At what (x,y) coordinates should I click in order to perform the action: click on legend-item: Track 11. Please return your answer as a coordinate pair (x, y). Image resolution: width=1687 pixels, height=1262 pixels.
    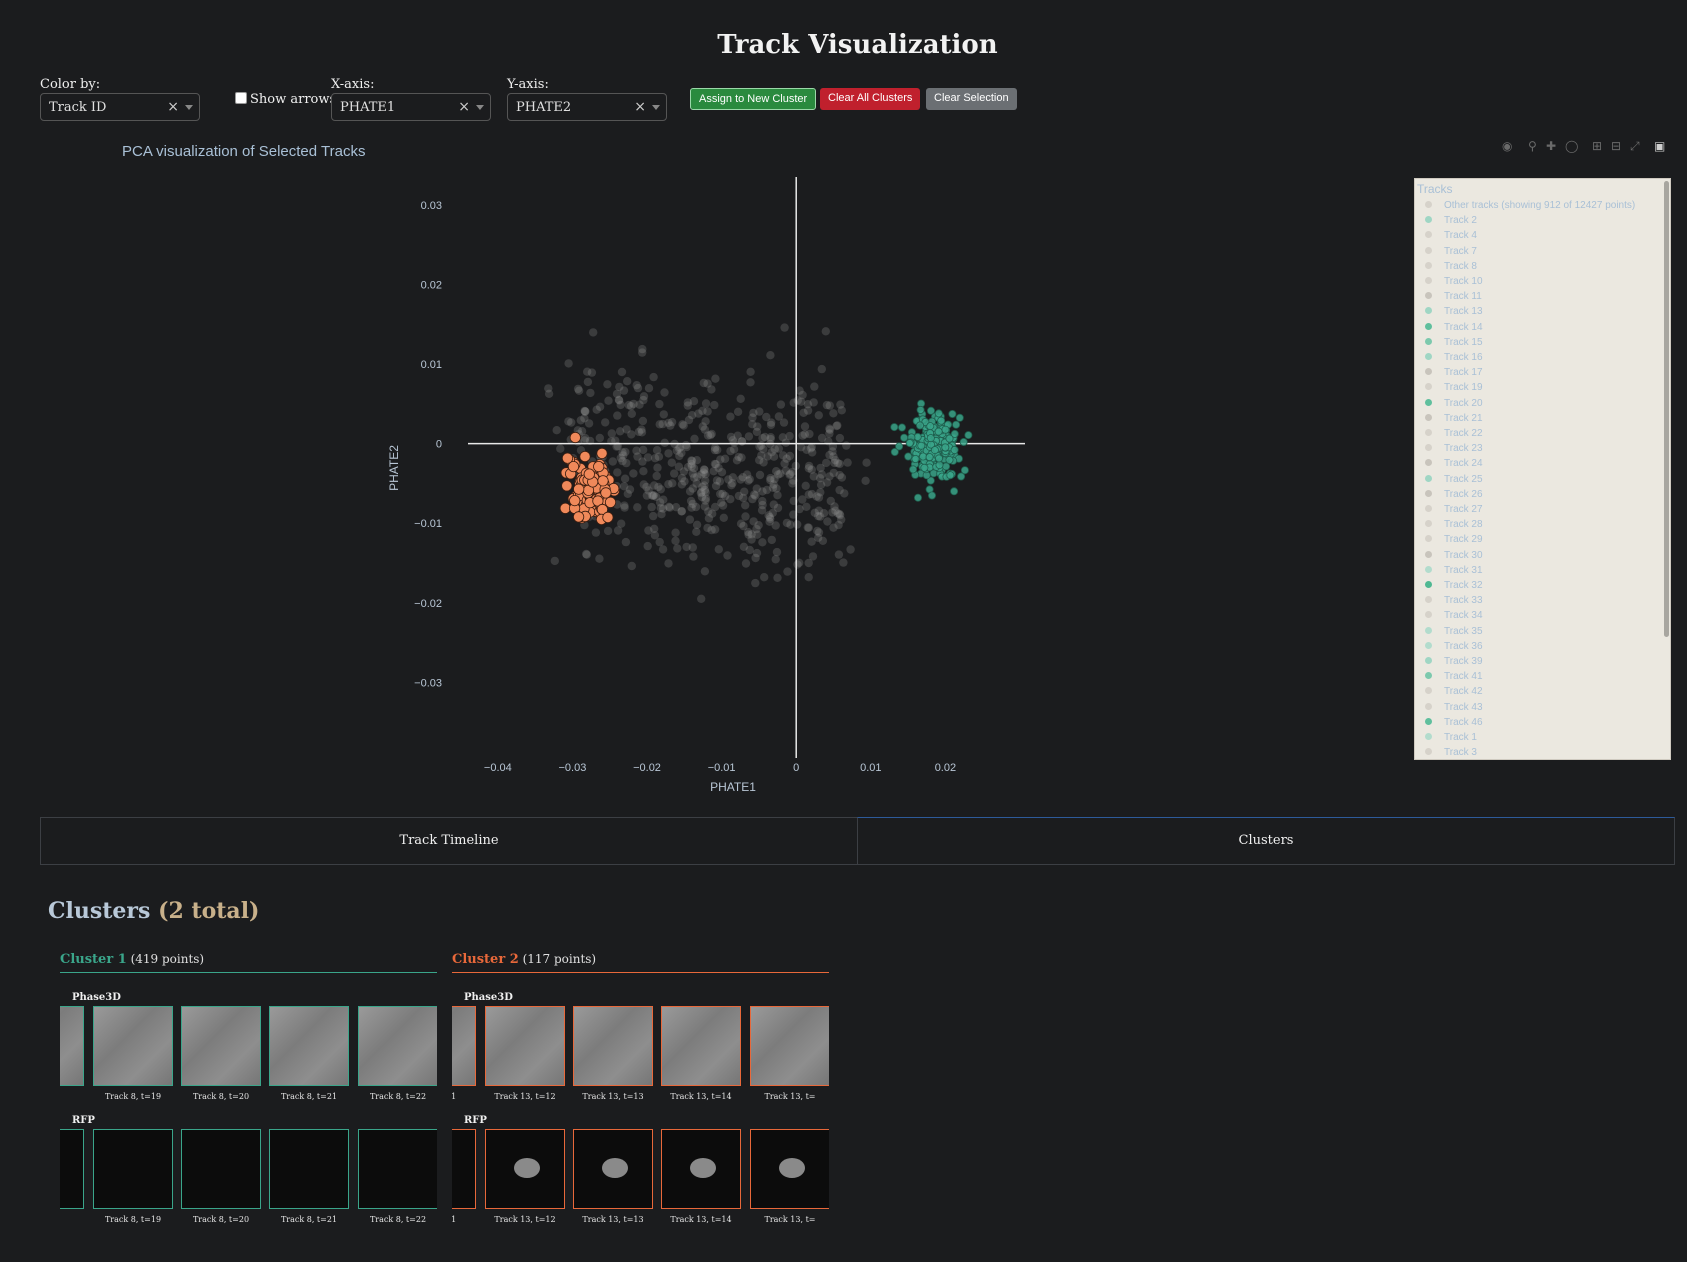
    Looking at the image, I should click on (1453, 296).